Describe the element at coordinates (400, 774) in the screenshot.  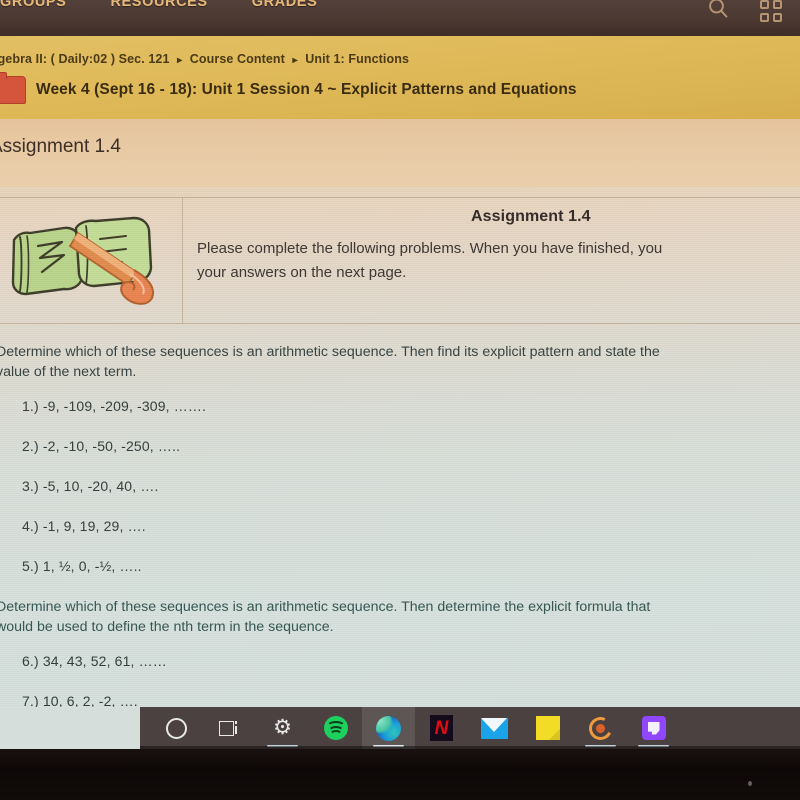
I see `monitor-bezel` at that location.